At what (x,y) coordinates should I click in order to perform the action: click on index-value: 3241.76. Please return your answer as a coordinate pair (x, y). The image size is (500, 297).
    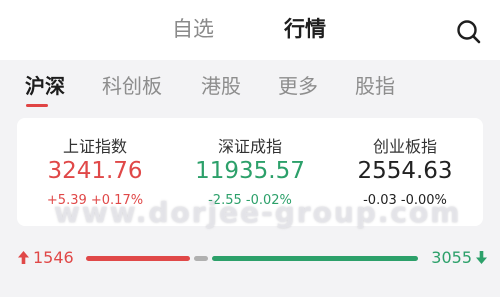
    Looking at the image, I should click on (95, 171).